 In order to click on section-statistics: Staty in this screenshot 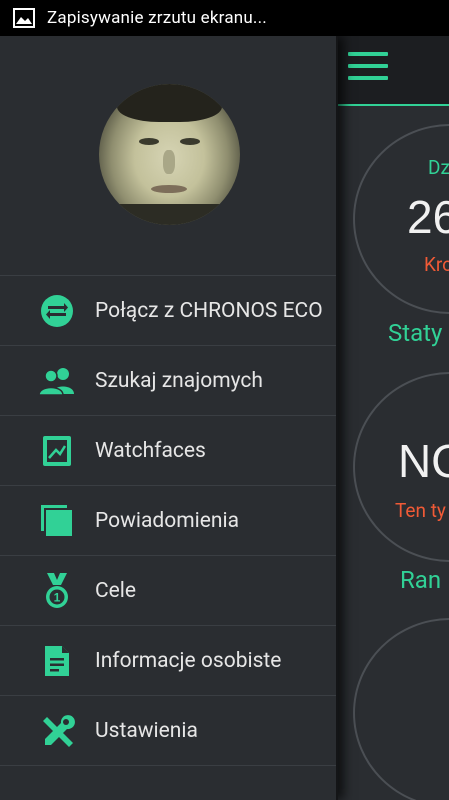, I will do `click(415, 333)`.